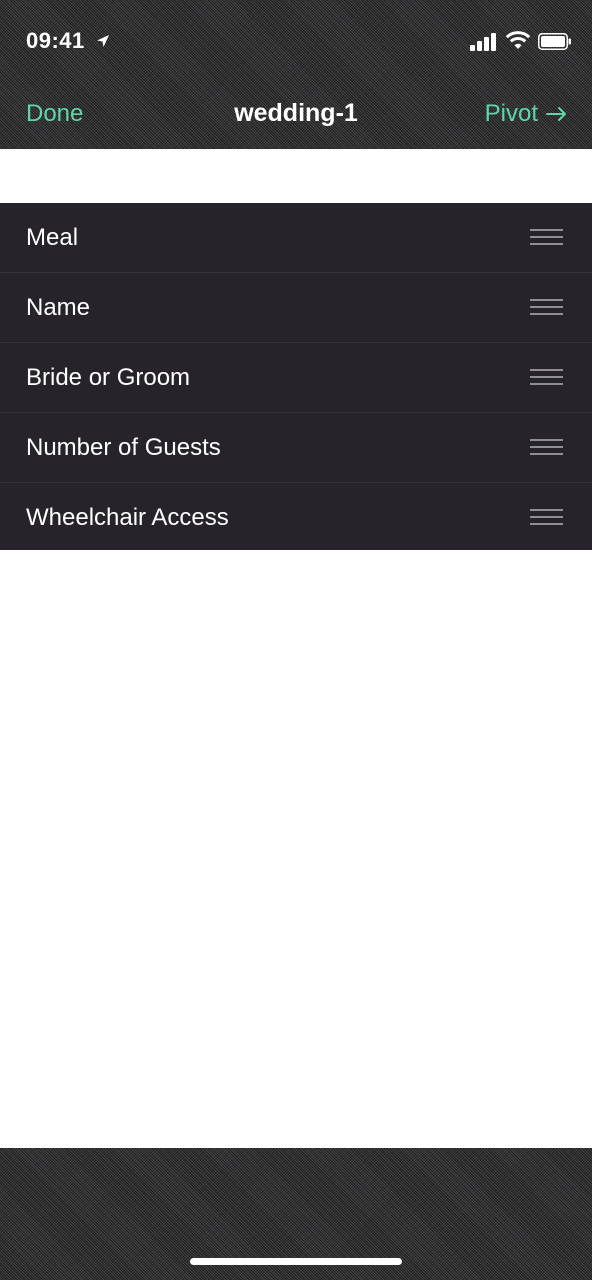 This screenshot has height=1280, width=592. What do you see at coordinates (103, 41) in the screenshot?
I see `location-arrow-icon` at bounding box center [103, 41].